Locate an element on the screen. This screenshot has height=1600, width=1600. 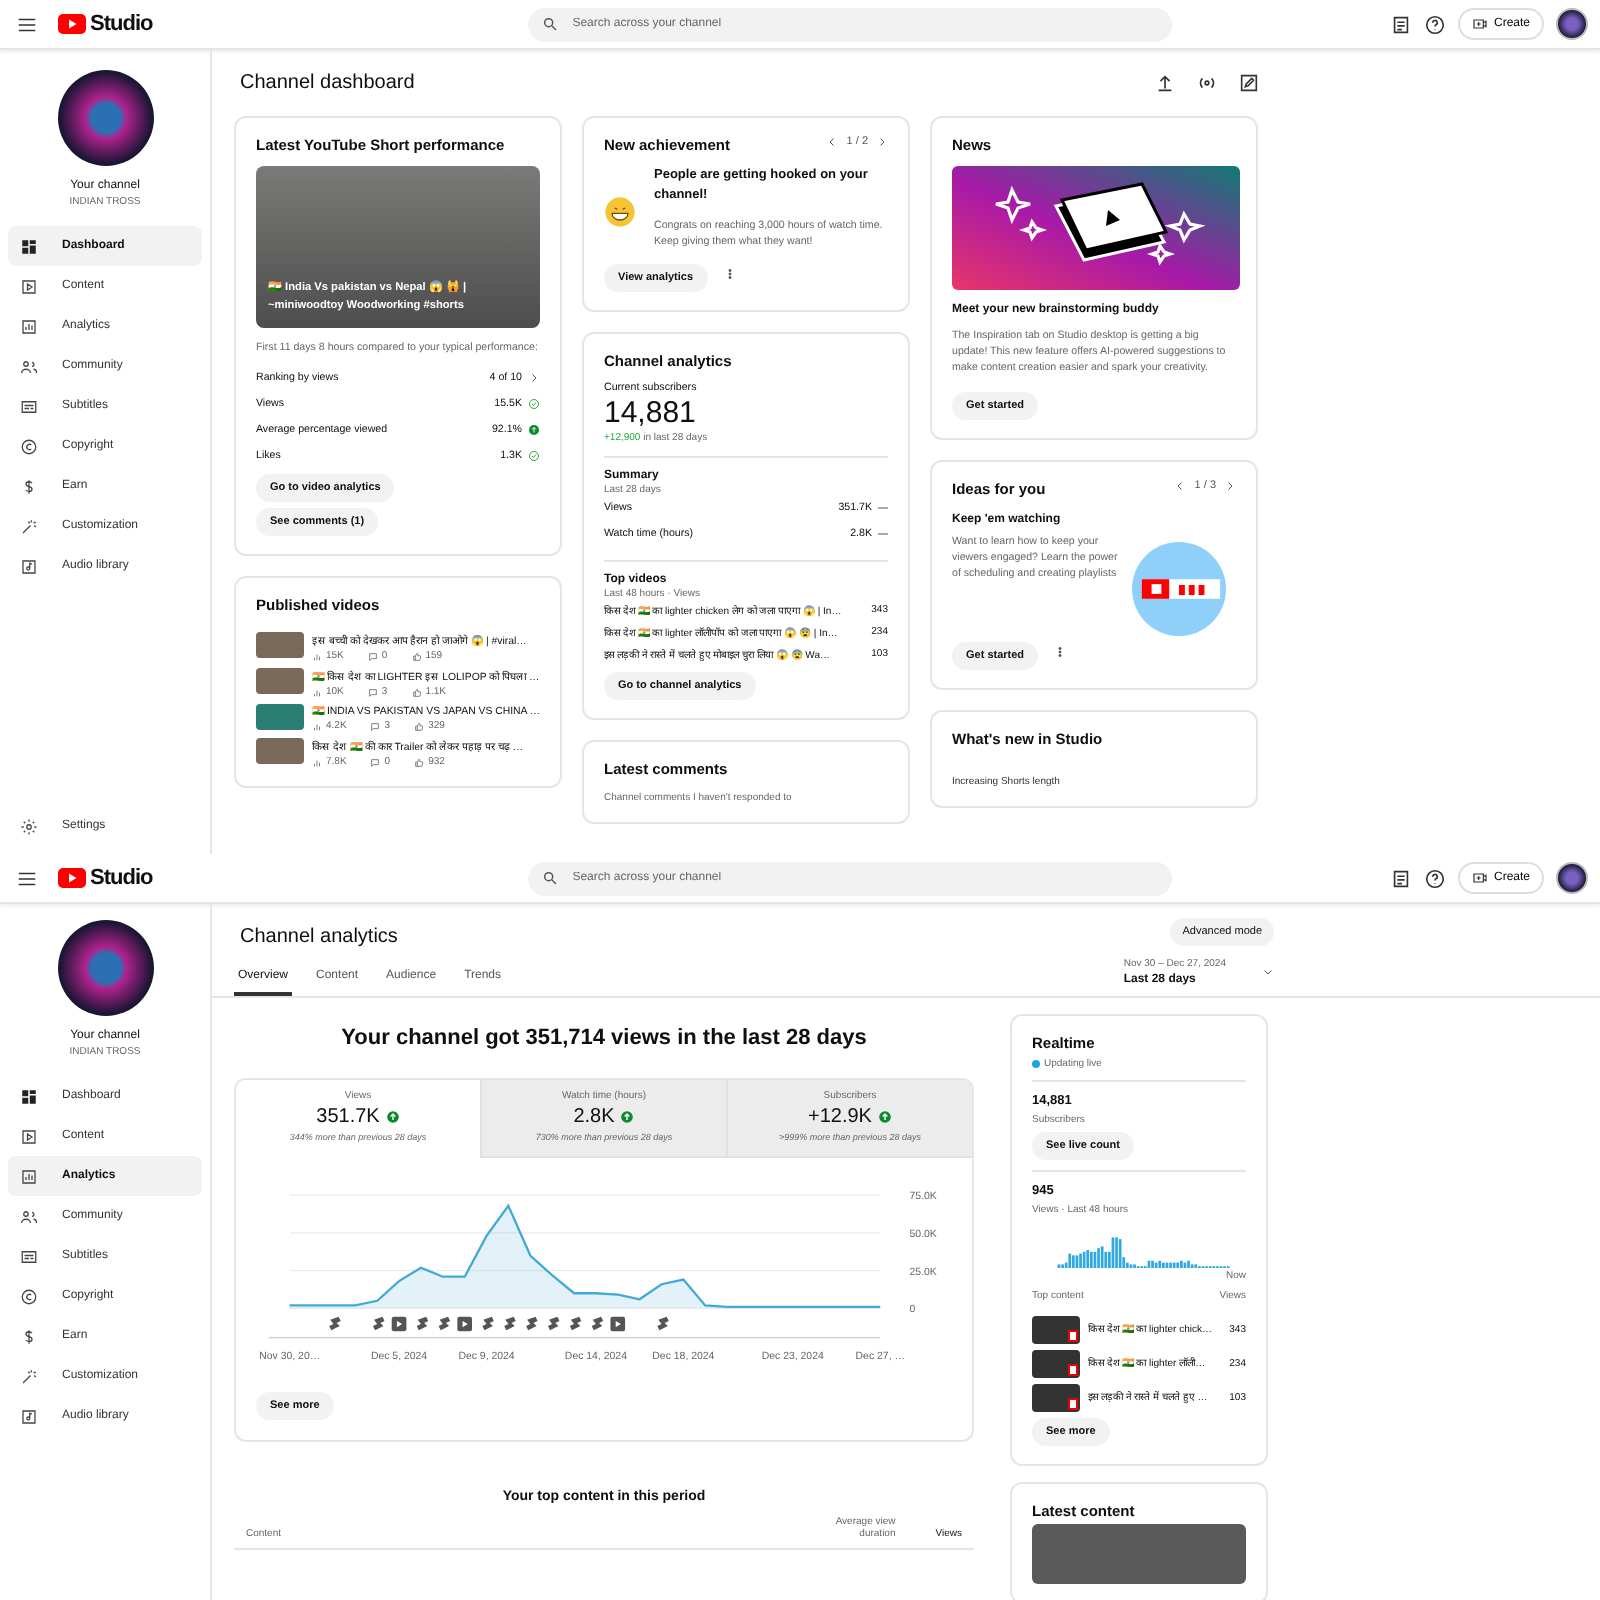
page-title: Channel dashboard is located at coordinates (327, 83).